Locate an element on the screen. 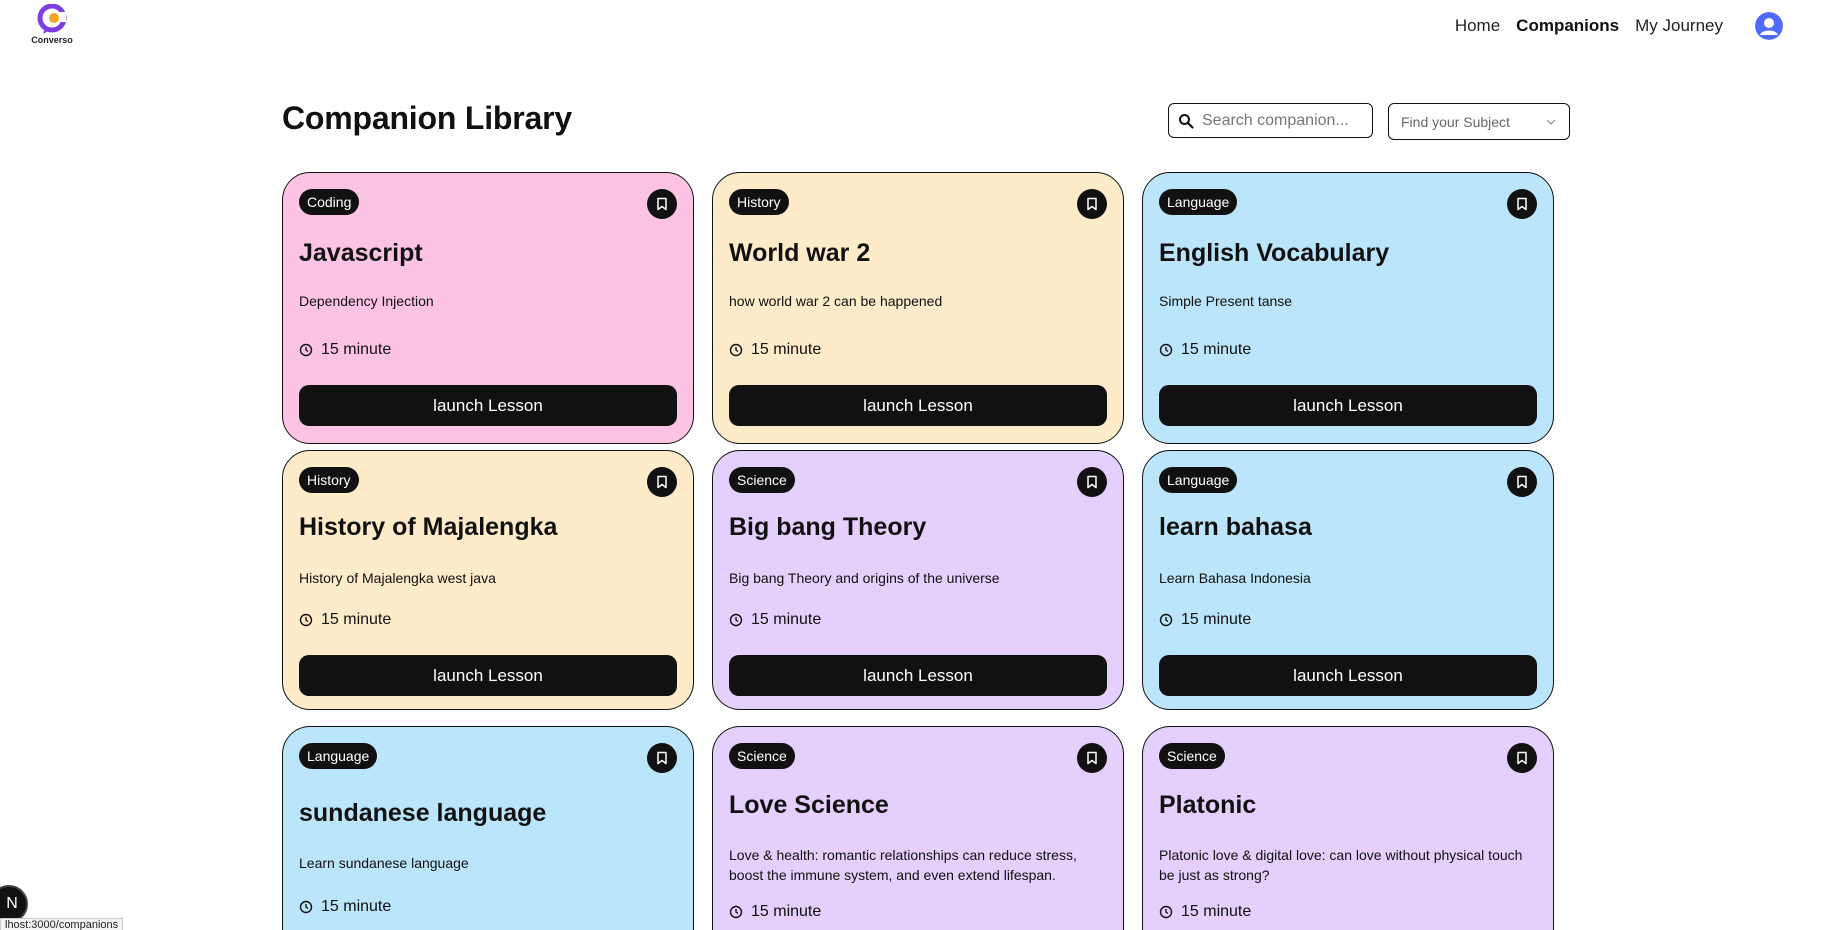 The height and width of the screenshot is (930, 1833). card-title: learn bahasa is located at coordinates (1235, 527).